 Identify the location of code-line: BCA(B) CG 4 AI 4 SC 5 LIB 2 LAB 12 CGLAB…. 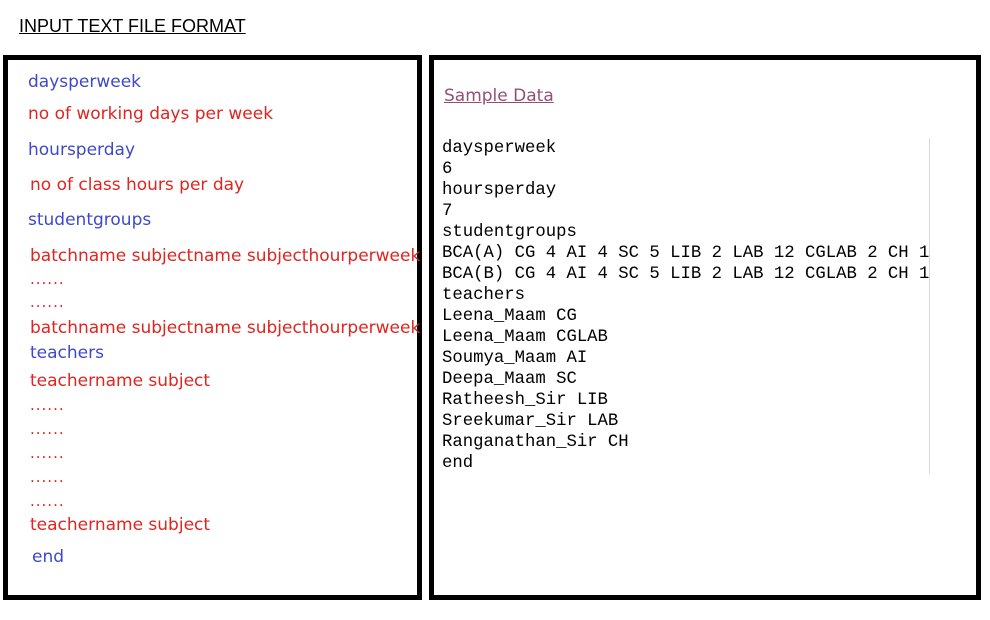
(686, 274).